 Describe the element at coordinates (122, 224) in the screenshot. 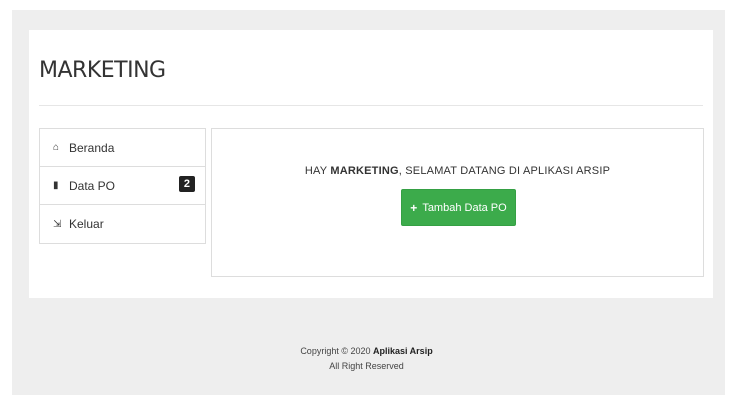

I see `sidebar-item-keluar: ⇲ Keluar` at that location.